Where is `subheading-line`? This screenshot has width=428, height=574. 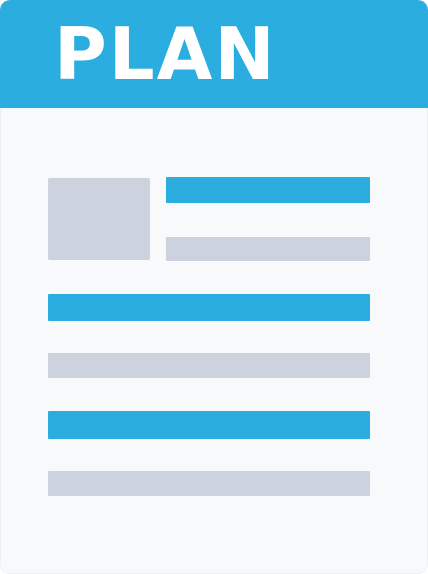 subheading-line is located at coordinates (268, 249).